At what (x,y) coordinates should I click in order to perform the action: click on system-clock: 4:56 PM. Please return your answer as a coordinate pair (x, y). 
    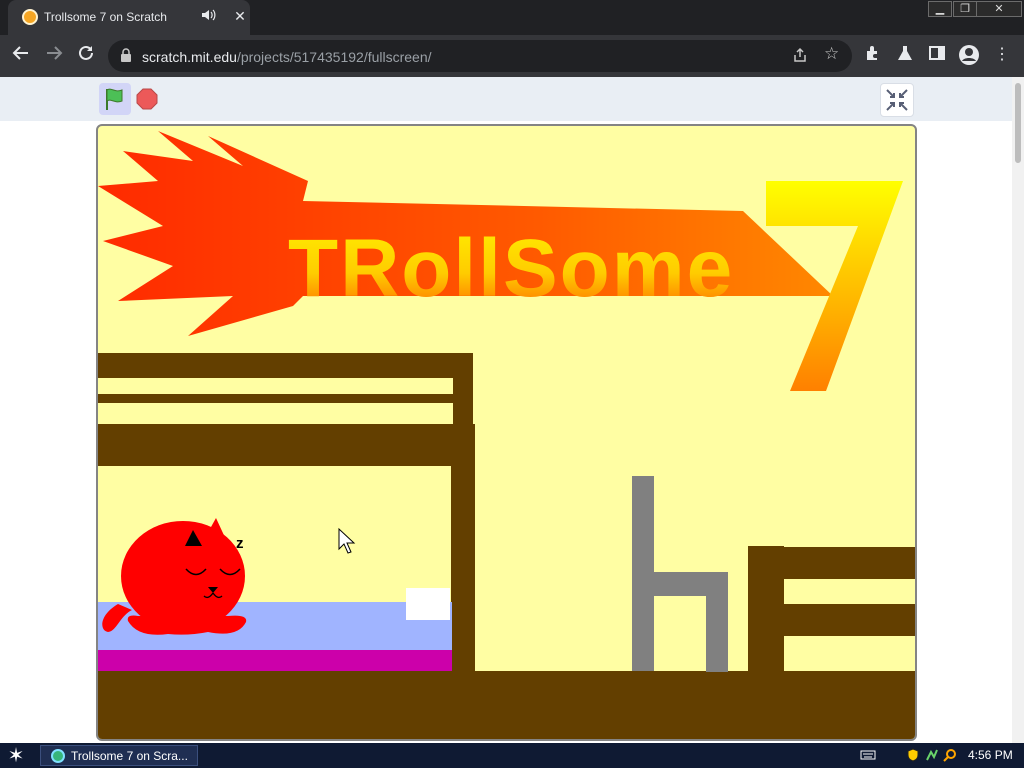
    Looking at the image, I should click on (990, 755).